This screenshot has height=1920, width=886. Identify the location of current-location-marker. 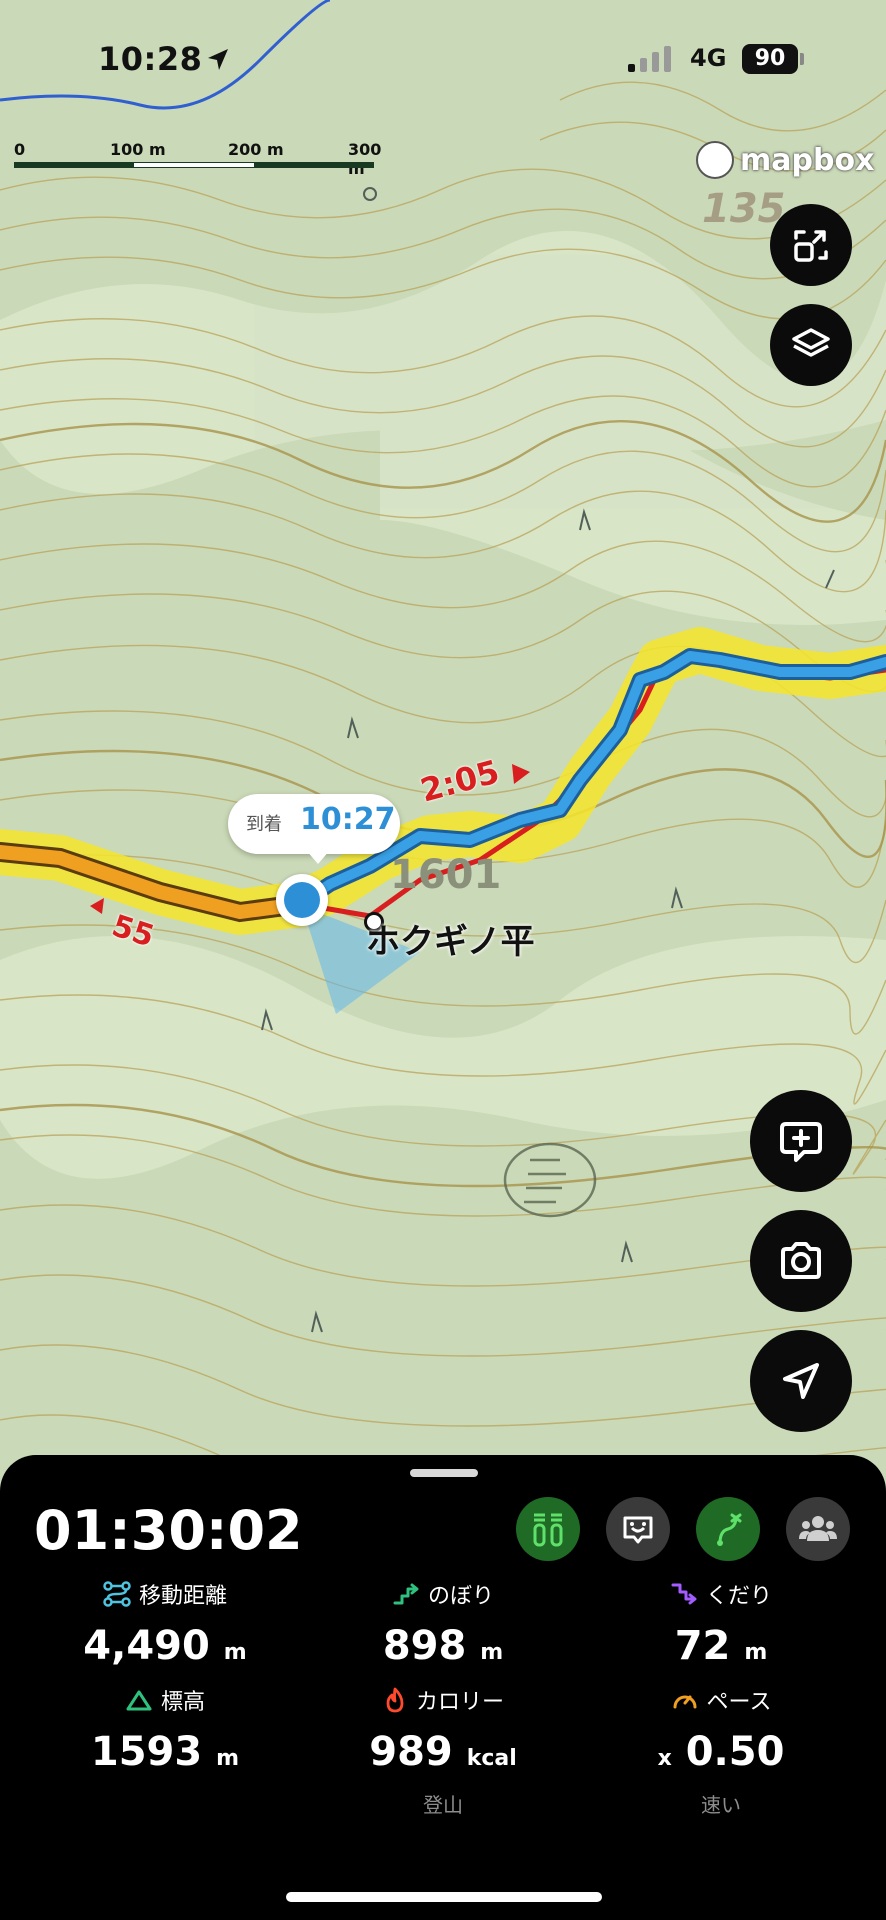
(302, 900).